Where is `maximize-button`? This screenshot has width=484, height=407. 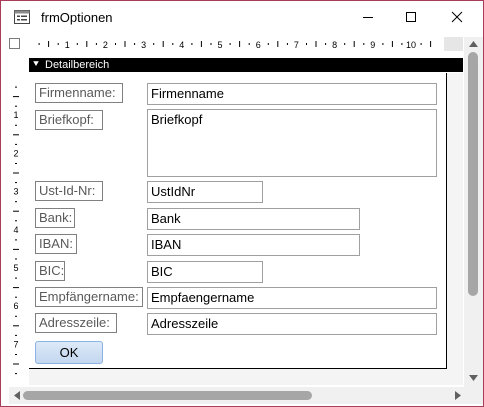
maximize-button is located at coordinates (411, 17).